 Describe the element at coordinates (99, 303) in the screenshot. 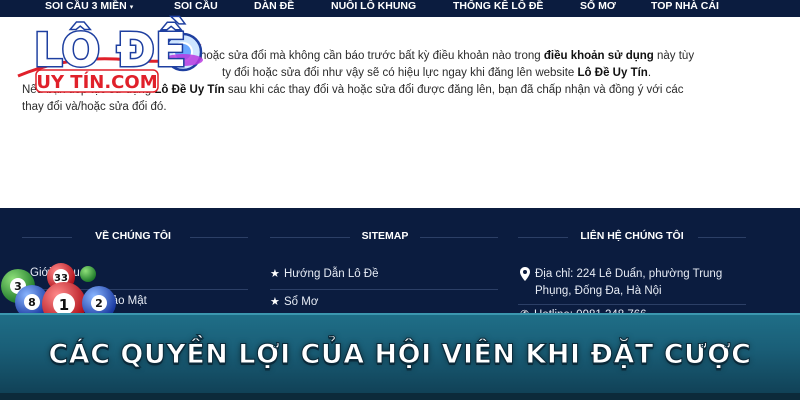

I see `svg-text: 2` at that location.